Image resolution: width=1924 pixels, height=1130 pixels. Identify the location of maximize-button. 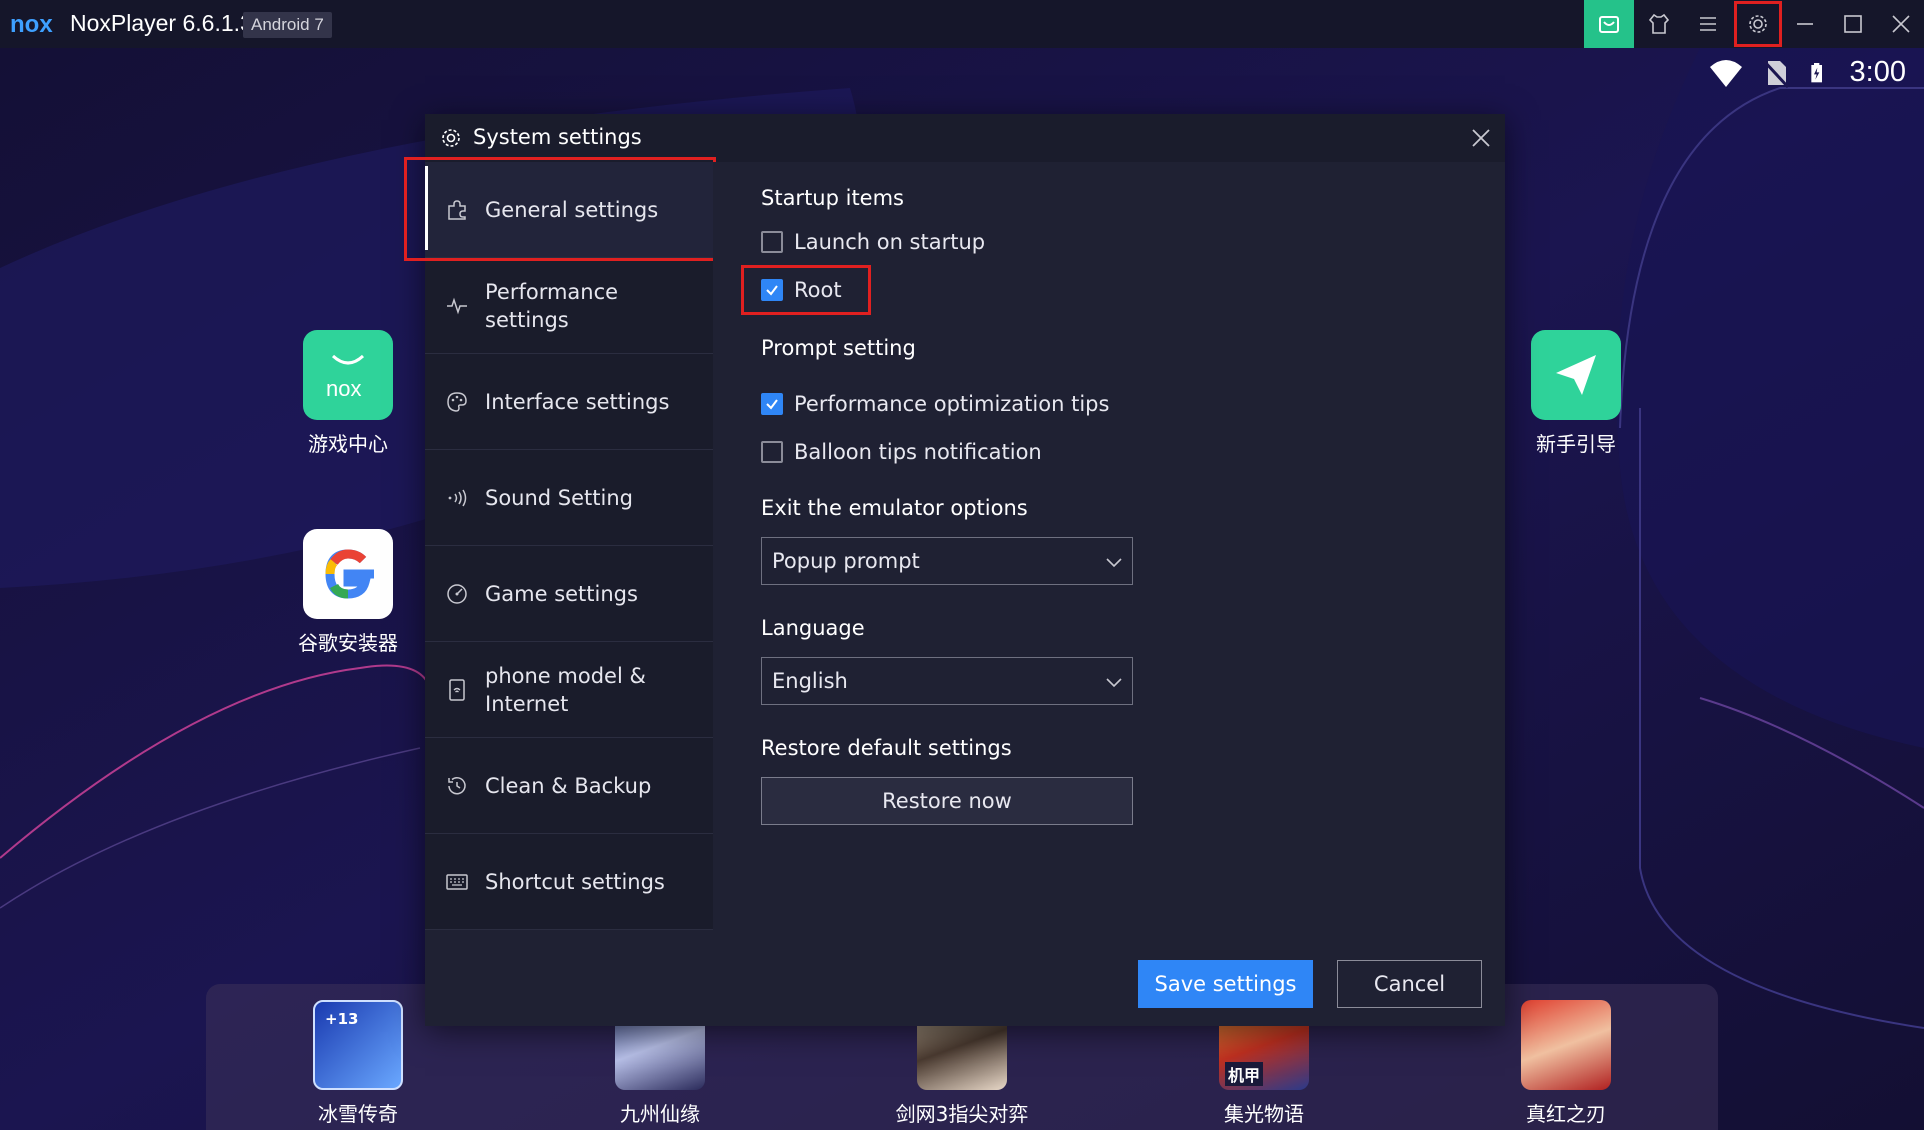
(1853, 24).